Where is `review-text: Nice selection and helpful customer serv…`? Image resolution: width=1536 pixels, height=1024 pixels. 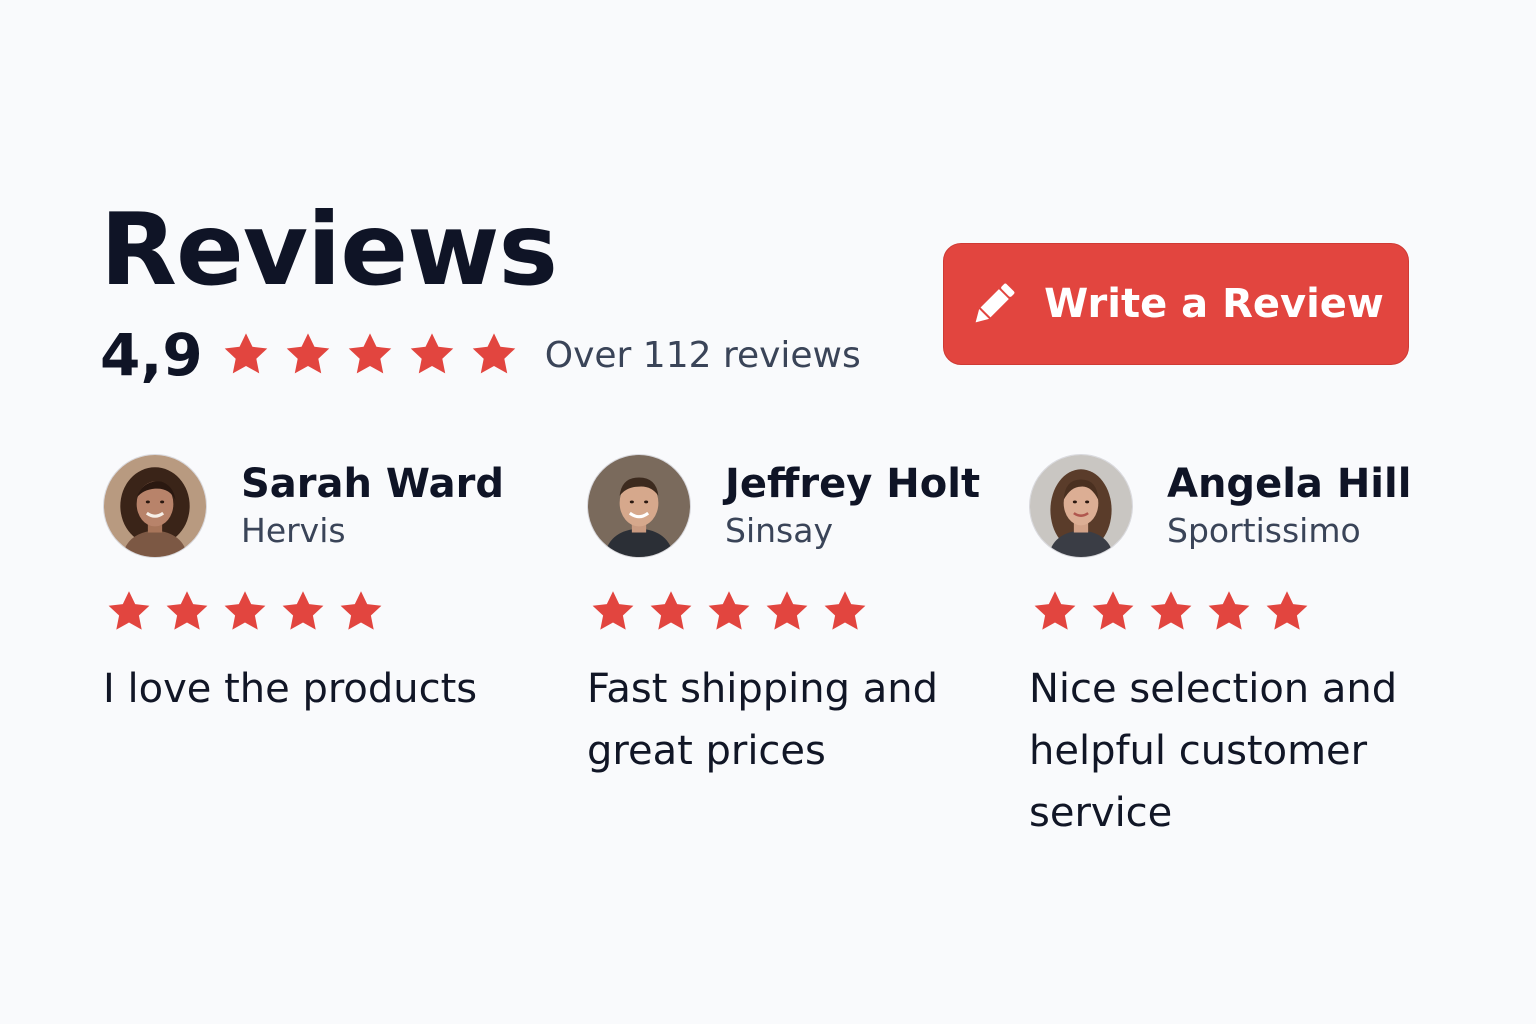 review-text: Nice selection and helpful customer serv… is located at coordinates (1213, 751).